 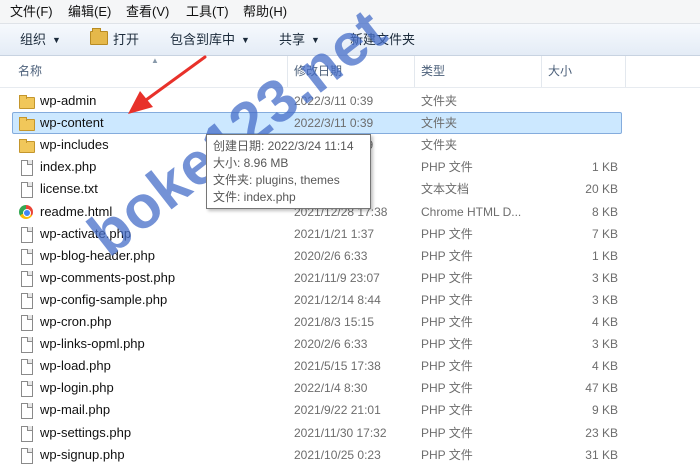 I want to click on file-size: 23 KB, so click(x=601, y=432).